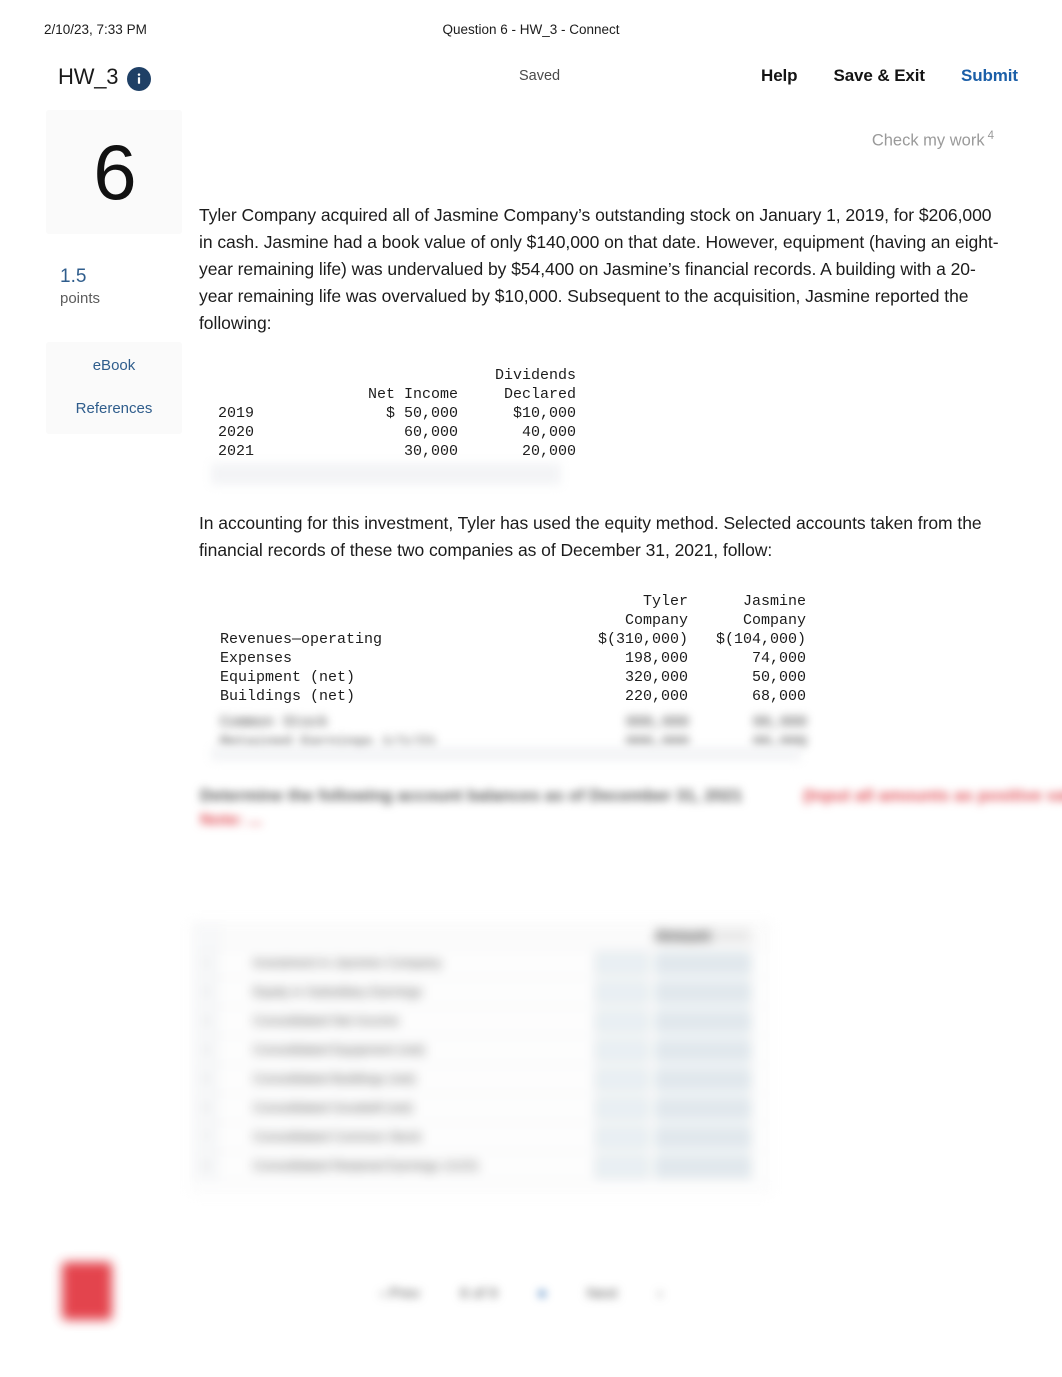 The height and width of the screenshot is (1377, 1062). Describe the element at coordinates (206, 963) in the screenshot. I see `row-index: 1` at that location.